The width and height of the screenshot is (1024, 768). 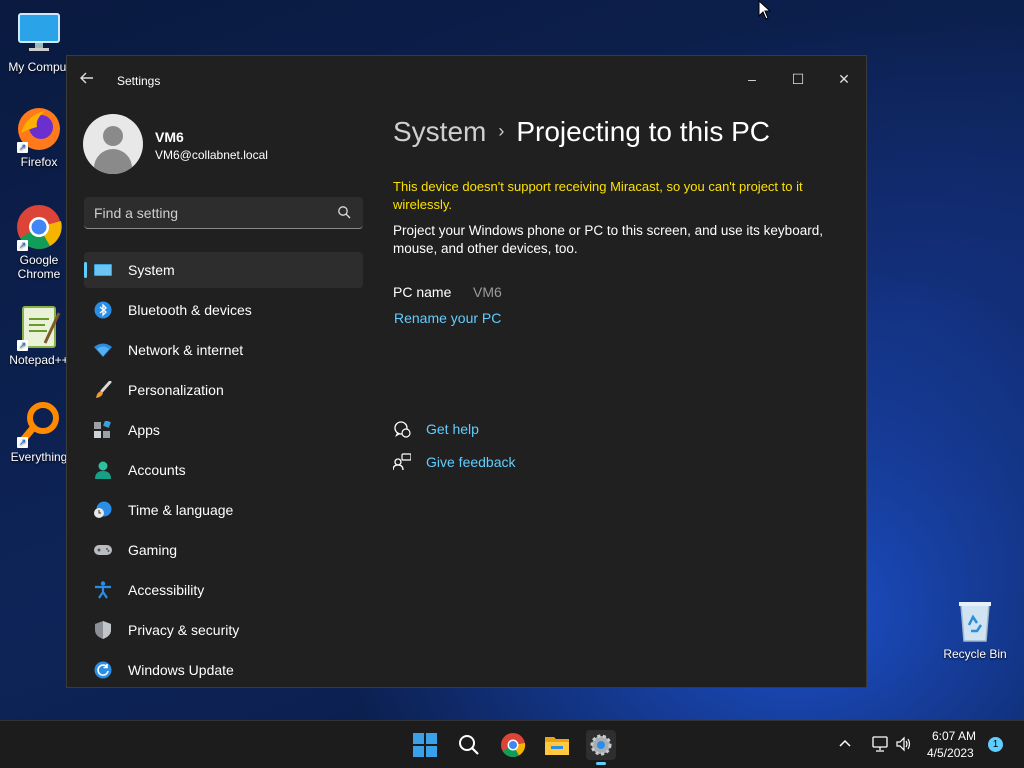 I want to click on chrome-icon, so click(x=513, y=745).